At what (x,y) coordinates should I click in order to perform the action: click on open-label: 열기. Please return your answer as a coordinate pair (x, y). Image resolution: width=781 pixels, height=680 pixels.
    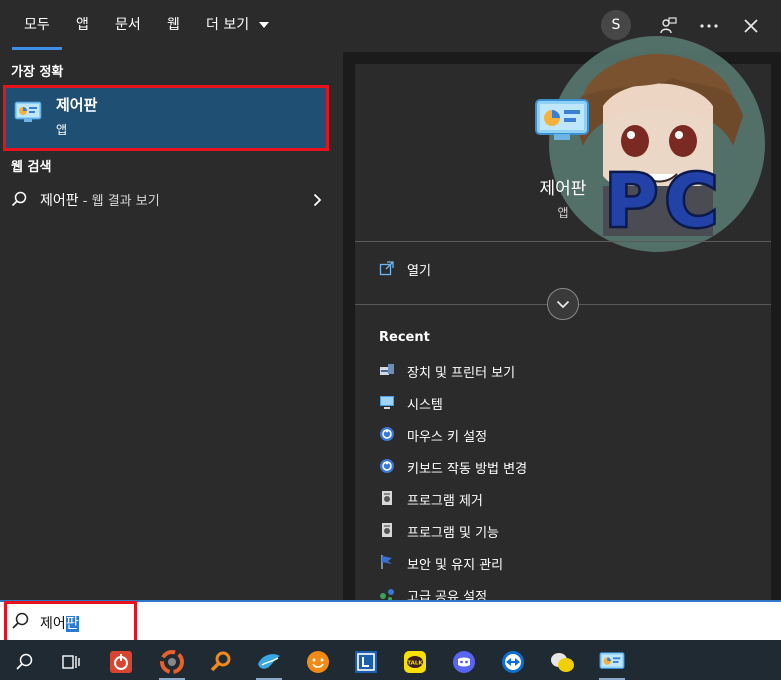
    Looking at the image, I should click on (419, 271).